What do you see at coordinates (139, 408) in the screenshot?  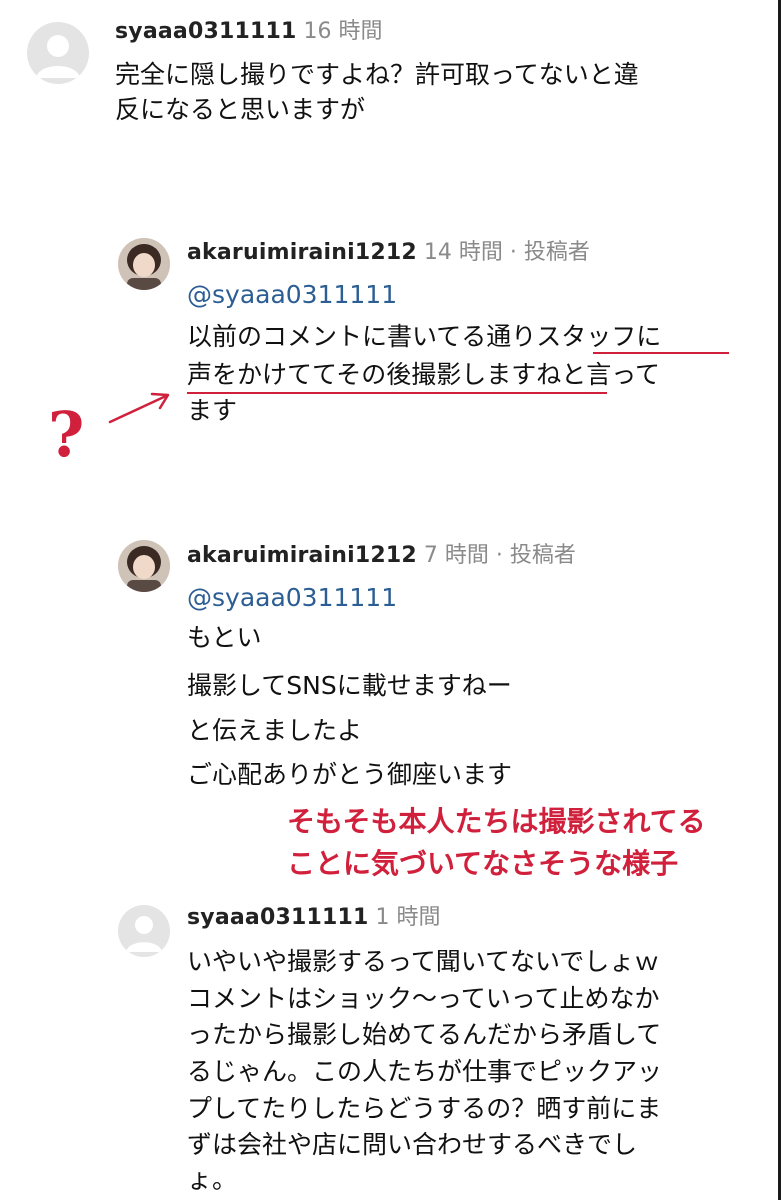 I see `annotation-arrow-icon` at bounding box center [139, 408].